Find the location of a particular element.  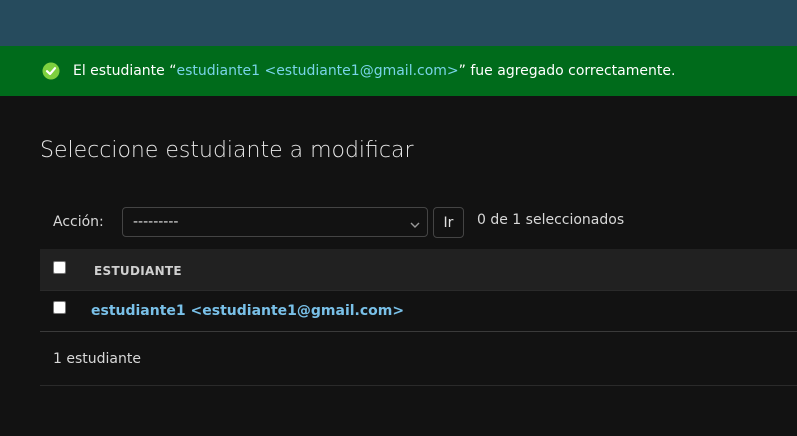

column-header-estudiante: ESTUDIANTE is located at coordinates (138, 271).